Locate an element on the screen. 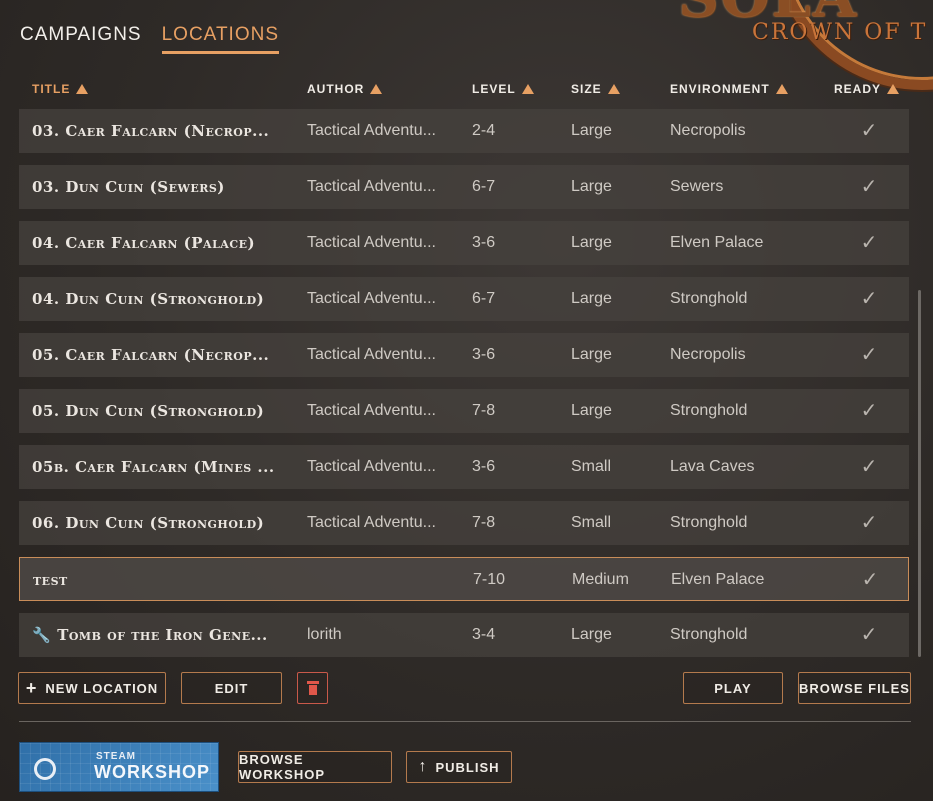  table-row: test 7-10 Medium Elven Palace ✓ is located at coordinates (464, 579).